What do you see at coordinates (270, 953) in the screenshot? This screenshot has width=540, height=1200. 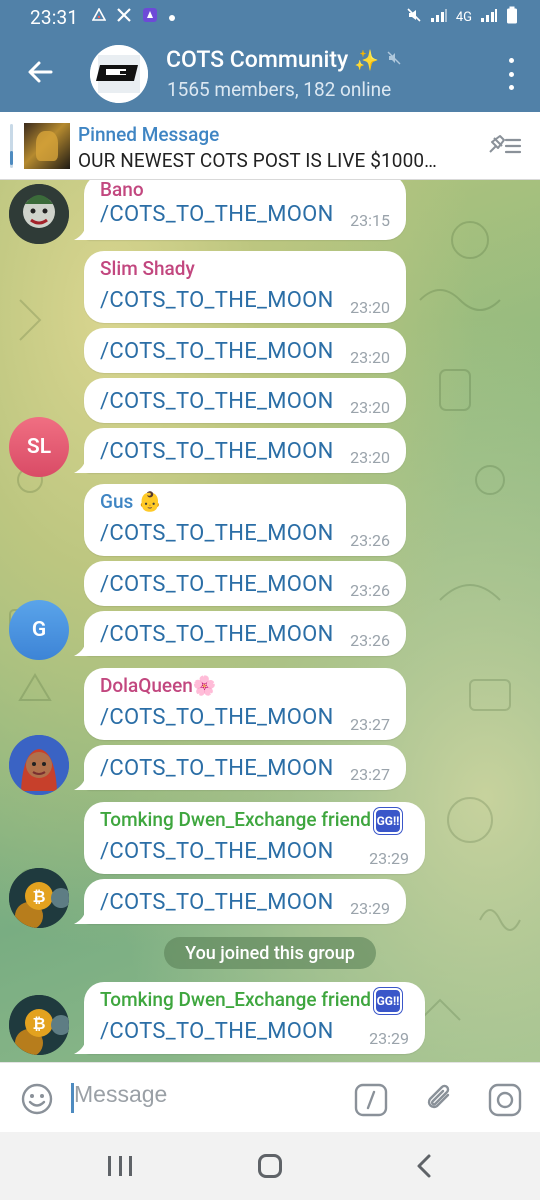 I see `system-message: You joined this group` at bounding box center [270, 953].